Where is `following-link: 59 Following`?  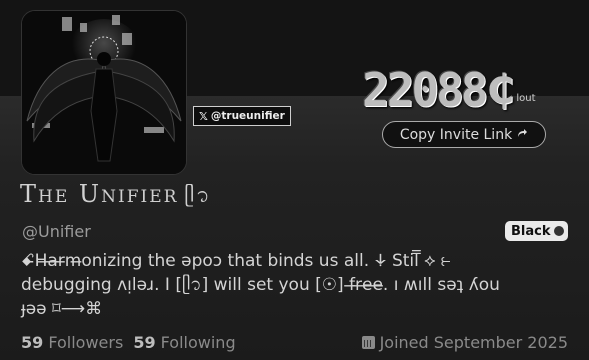 following-link: 59 Following is located at coordinates (184, 342).